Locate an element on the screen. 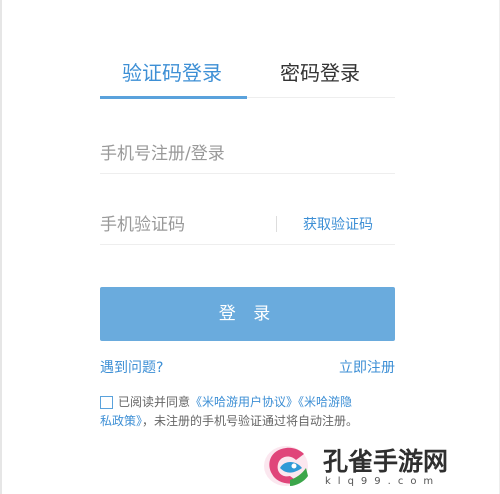 The width and height of the screenshot is (500, 494). login-button: 登 录 is located at coordinates (247, 314).